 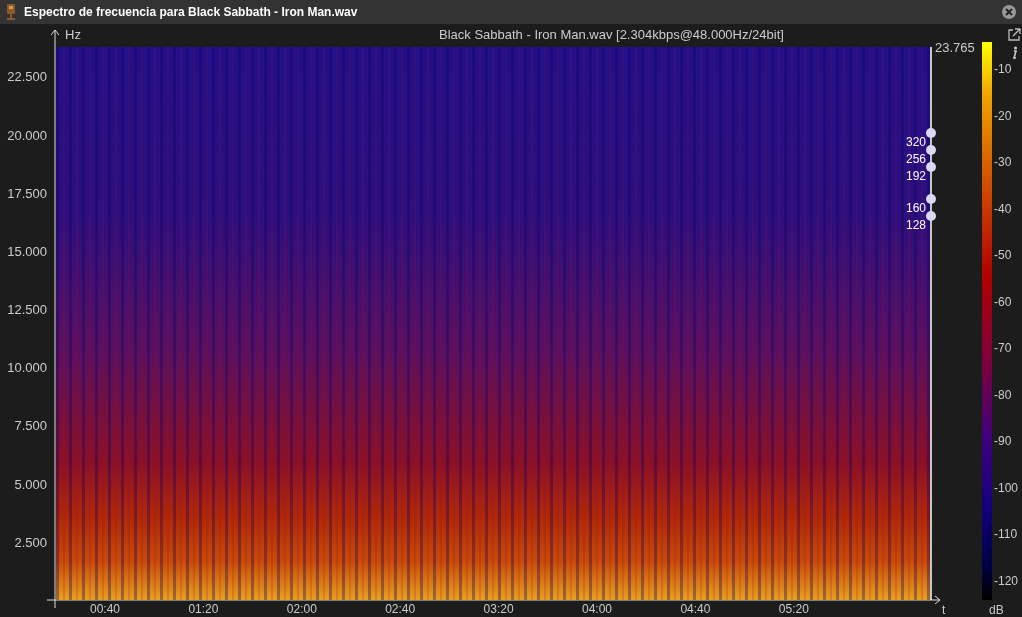 I want to click on axis-unit-label: Hz, so click(x=73, y=34).